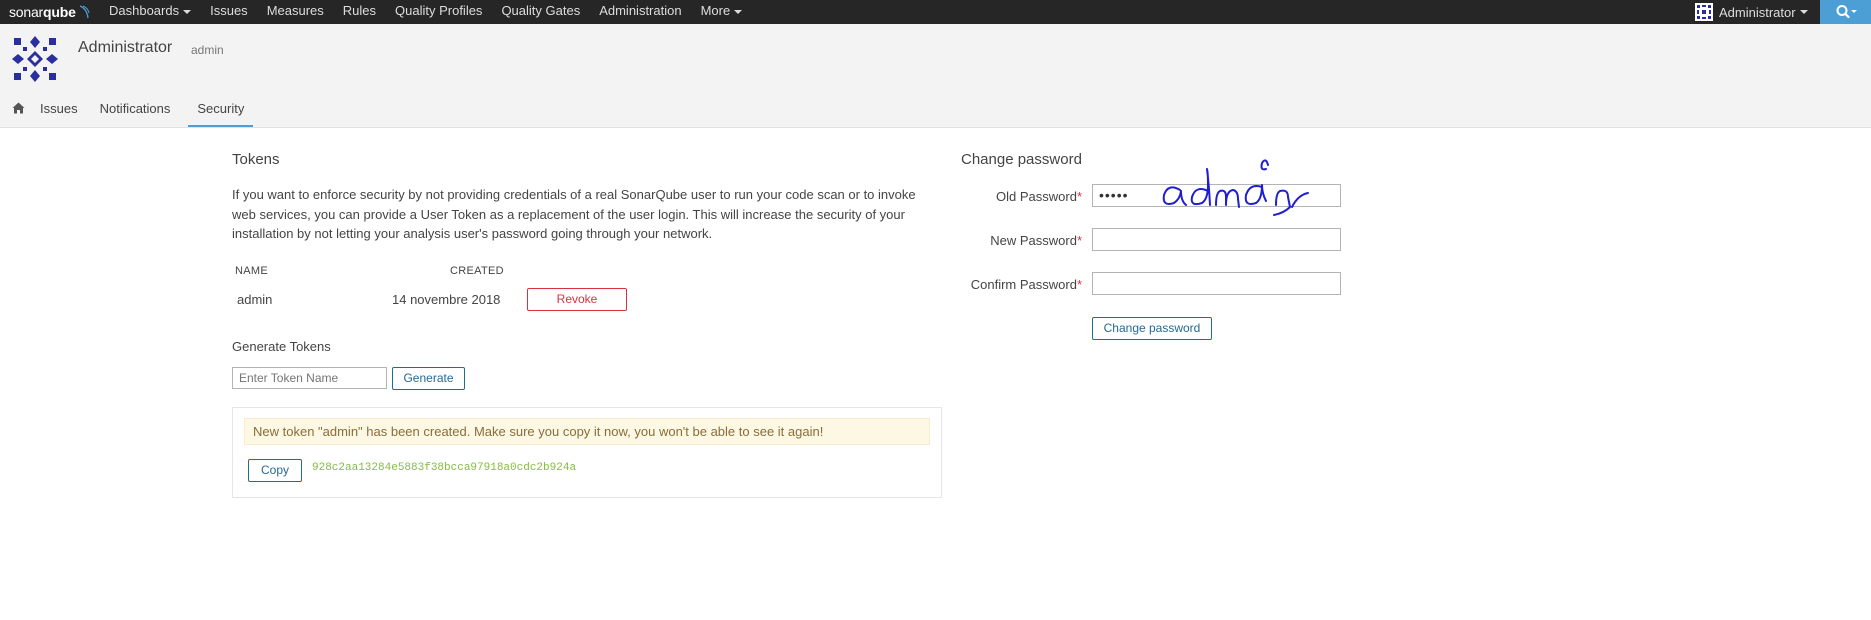 The height and width of the screenshot is (620, 1871). What do you see at coordinates (62, 109) in the screenshot?
I see `tab-issues: Issues` at bounding box center [62, 109].